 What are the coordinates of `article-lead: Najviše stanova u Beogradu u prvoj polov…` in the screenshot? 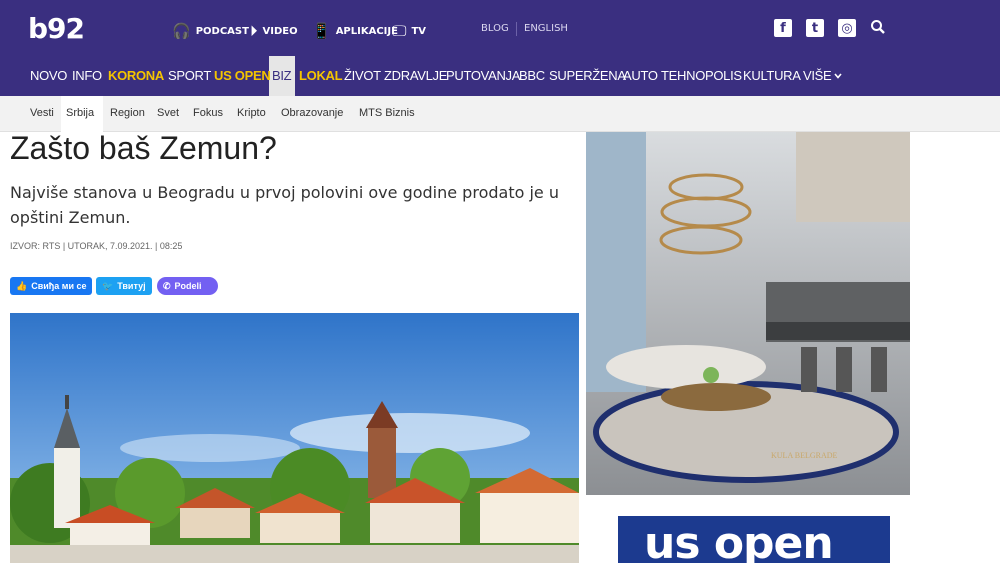 It's located at (284, 205).